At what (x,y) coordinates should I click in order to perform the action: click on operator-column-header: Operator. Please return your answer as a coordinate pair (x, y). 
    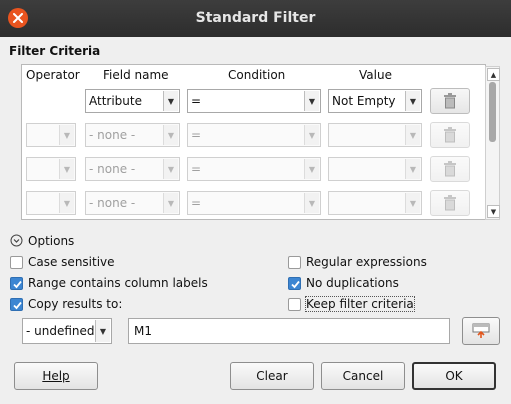
    Looking at the image, I should click on (53, 75).